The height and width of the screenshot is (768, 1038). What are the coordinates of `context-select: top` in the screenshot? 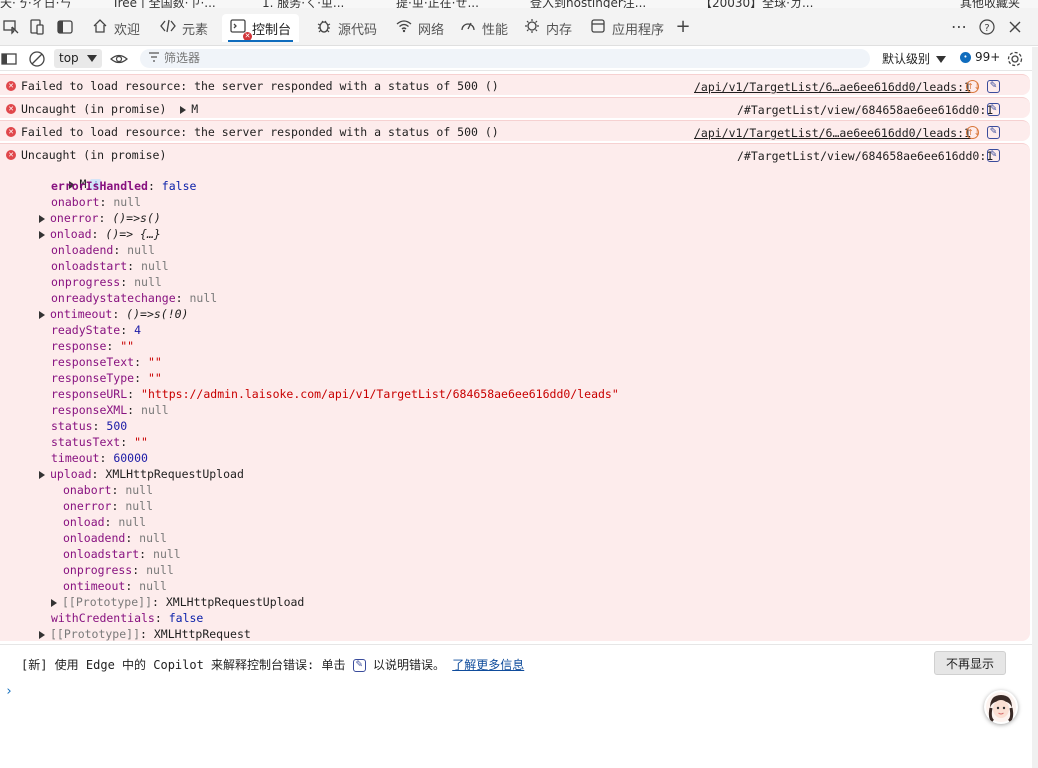 It's located at (78, 58).